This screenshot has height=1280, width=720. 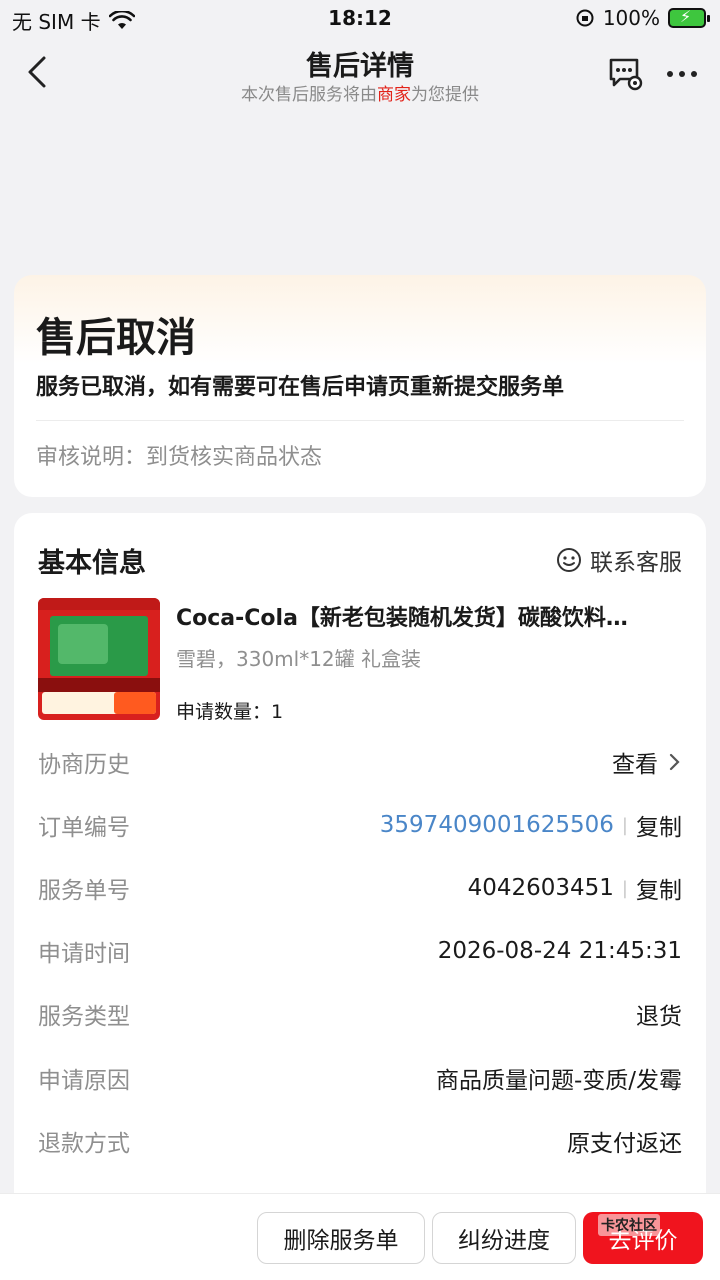 I want to click on product-image-header, so click(x=99, y=604).